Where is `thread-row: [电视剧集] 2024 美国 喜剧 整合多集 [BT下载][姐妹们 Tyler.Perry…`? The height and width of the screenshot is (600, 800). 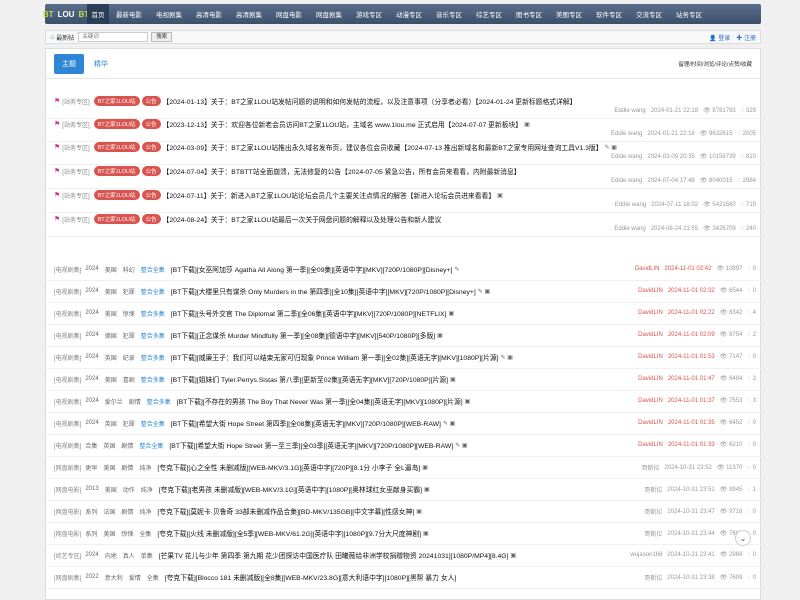
thread-row: [电视剧集] 2024 美国 喜剧 整合多集 [BT下载][姐妹们 Tyler.Perry… is located at coordinates (404, 380).